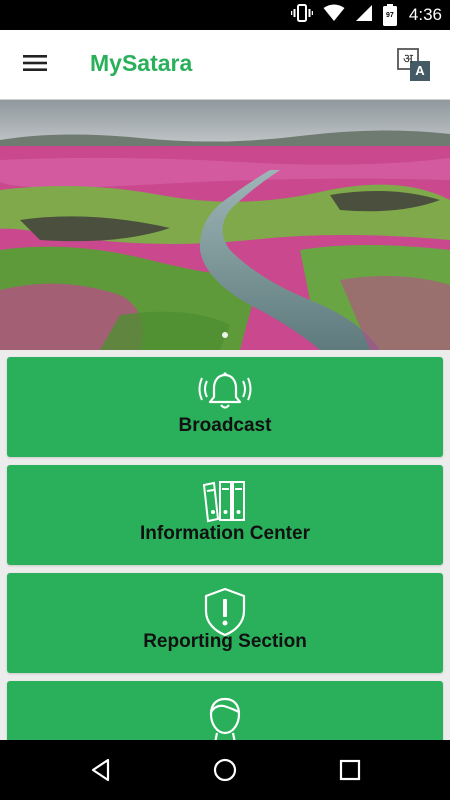  I want to click on status-bar: 97 4:36, so click(225, 15).